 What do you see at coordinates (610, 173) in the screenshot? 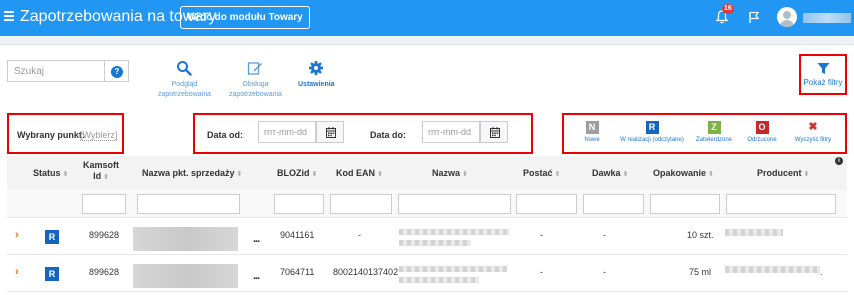
I see `col-dose: Dawka ⬍` at bounding box center [610, 173].